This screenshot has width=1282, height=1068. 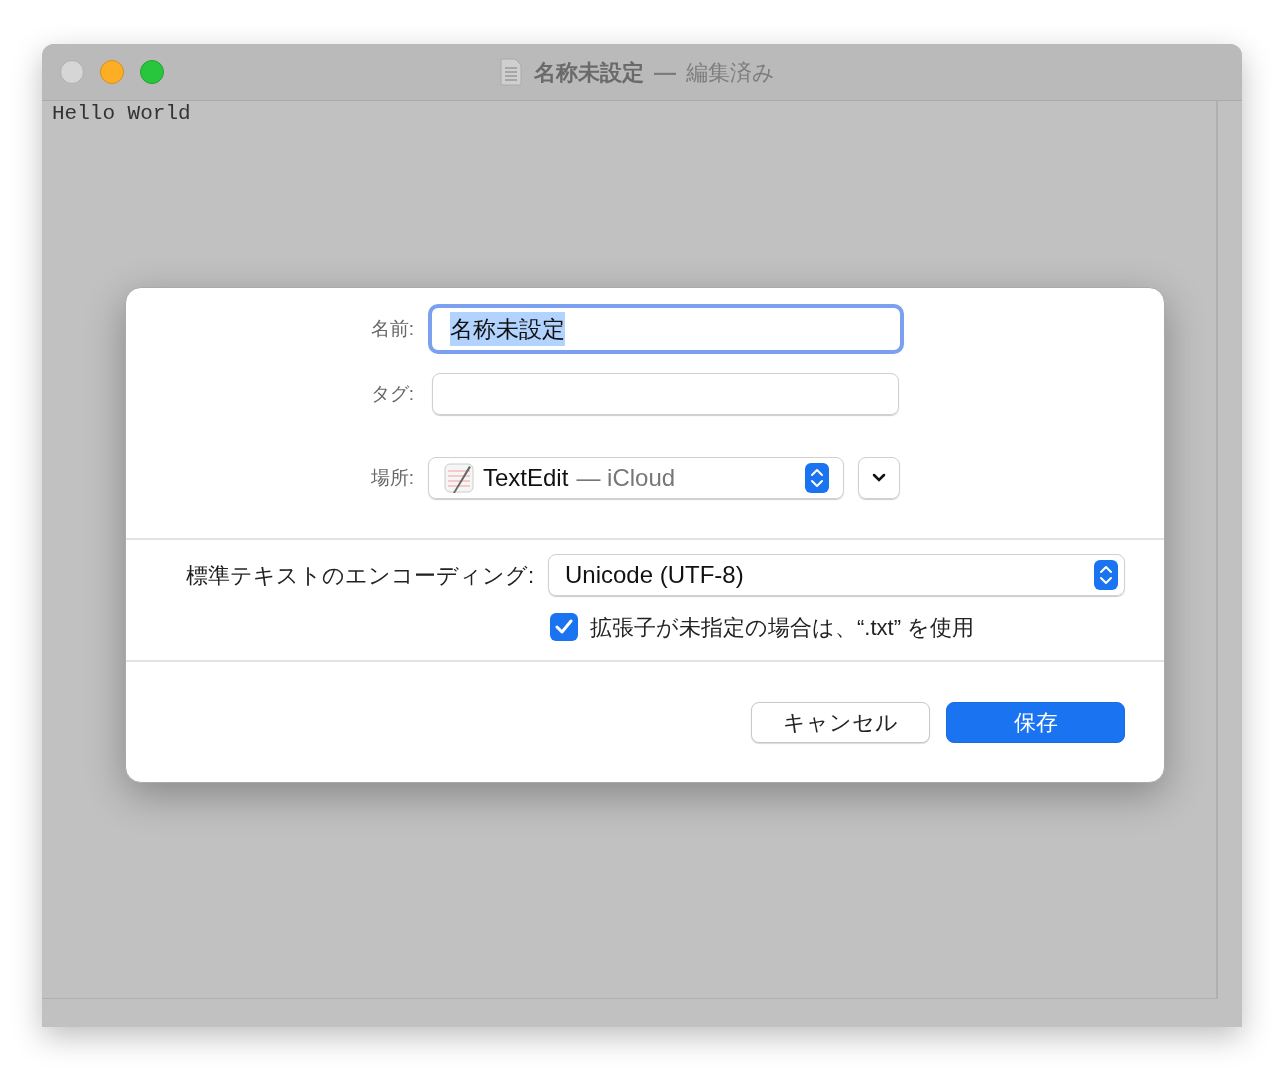 What do you see at coordinates (152, 72) in the screenshot?
I see `zoom-button` at bounding box center [152, 72].